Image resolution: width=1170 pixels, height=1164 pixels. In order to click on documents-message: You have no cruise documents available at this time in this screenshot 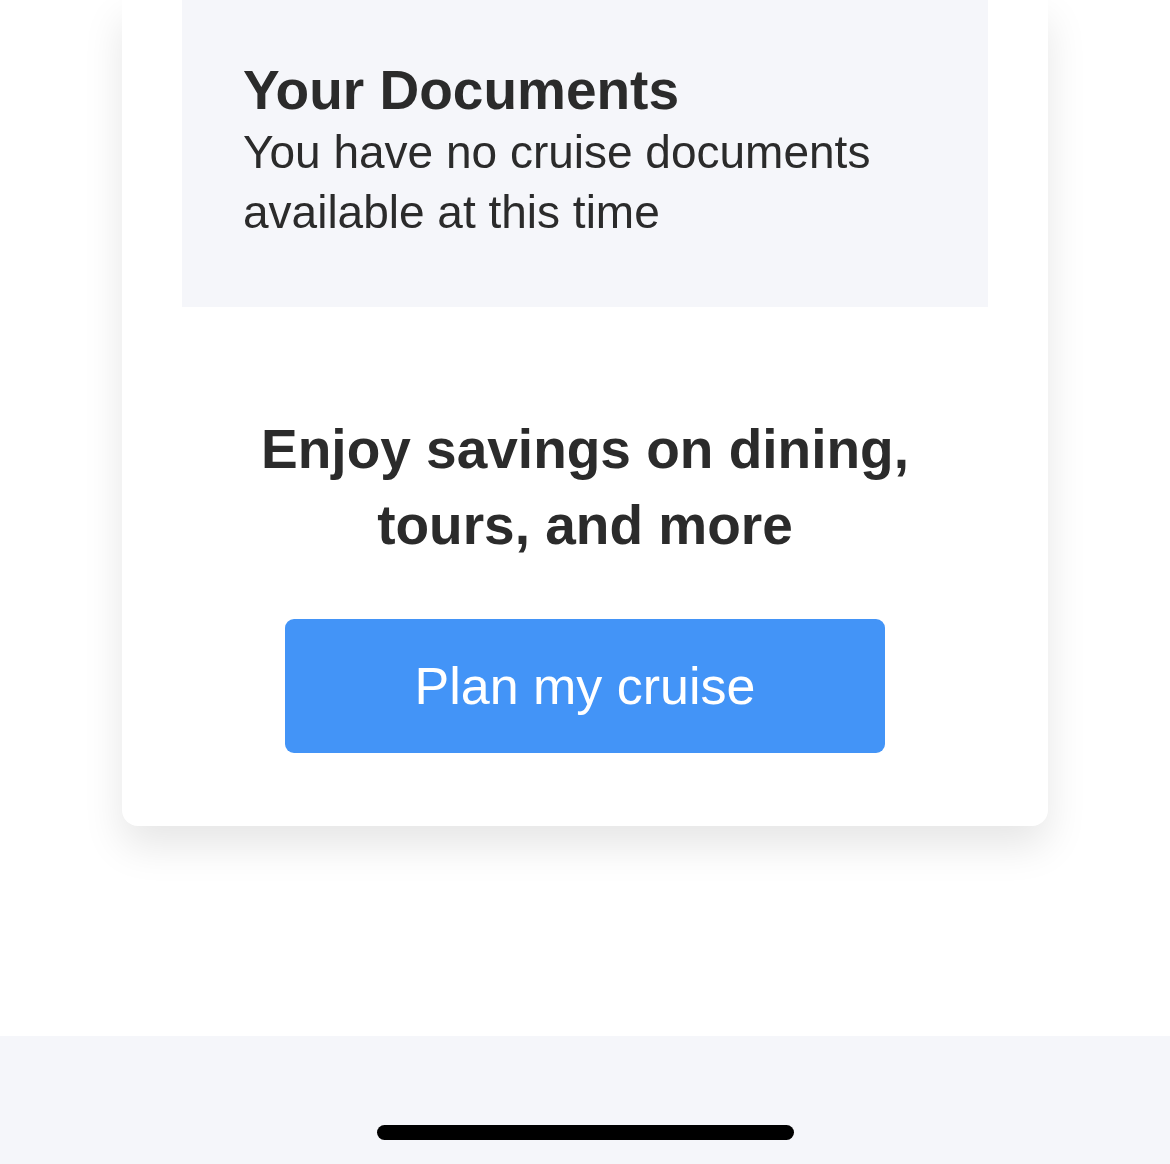, I will do `click(557, 182)`.